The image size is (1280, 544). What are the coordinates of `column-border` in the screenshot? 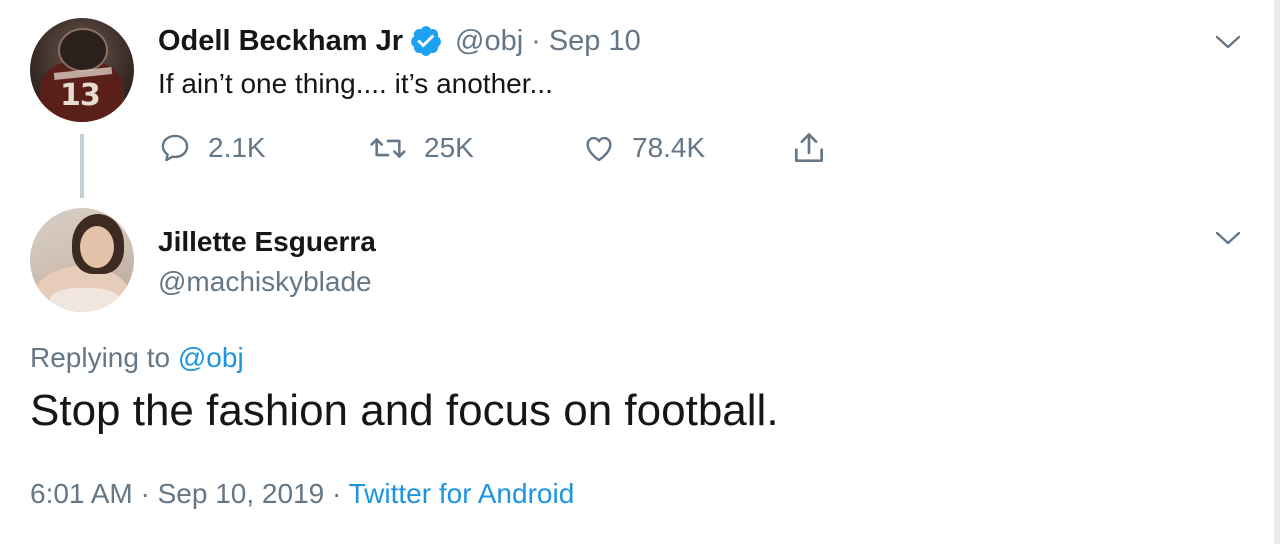 It's located at (1277, 272).